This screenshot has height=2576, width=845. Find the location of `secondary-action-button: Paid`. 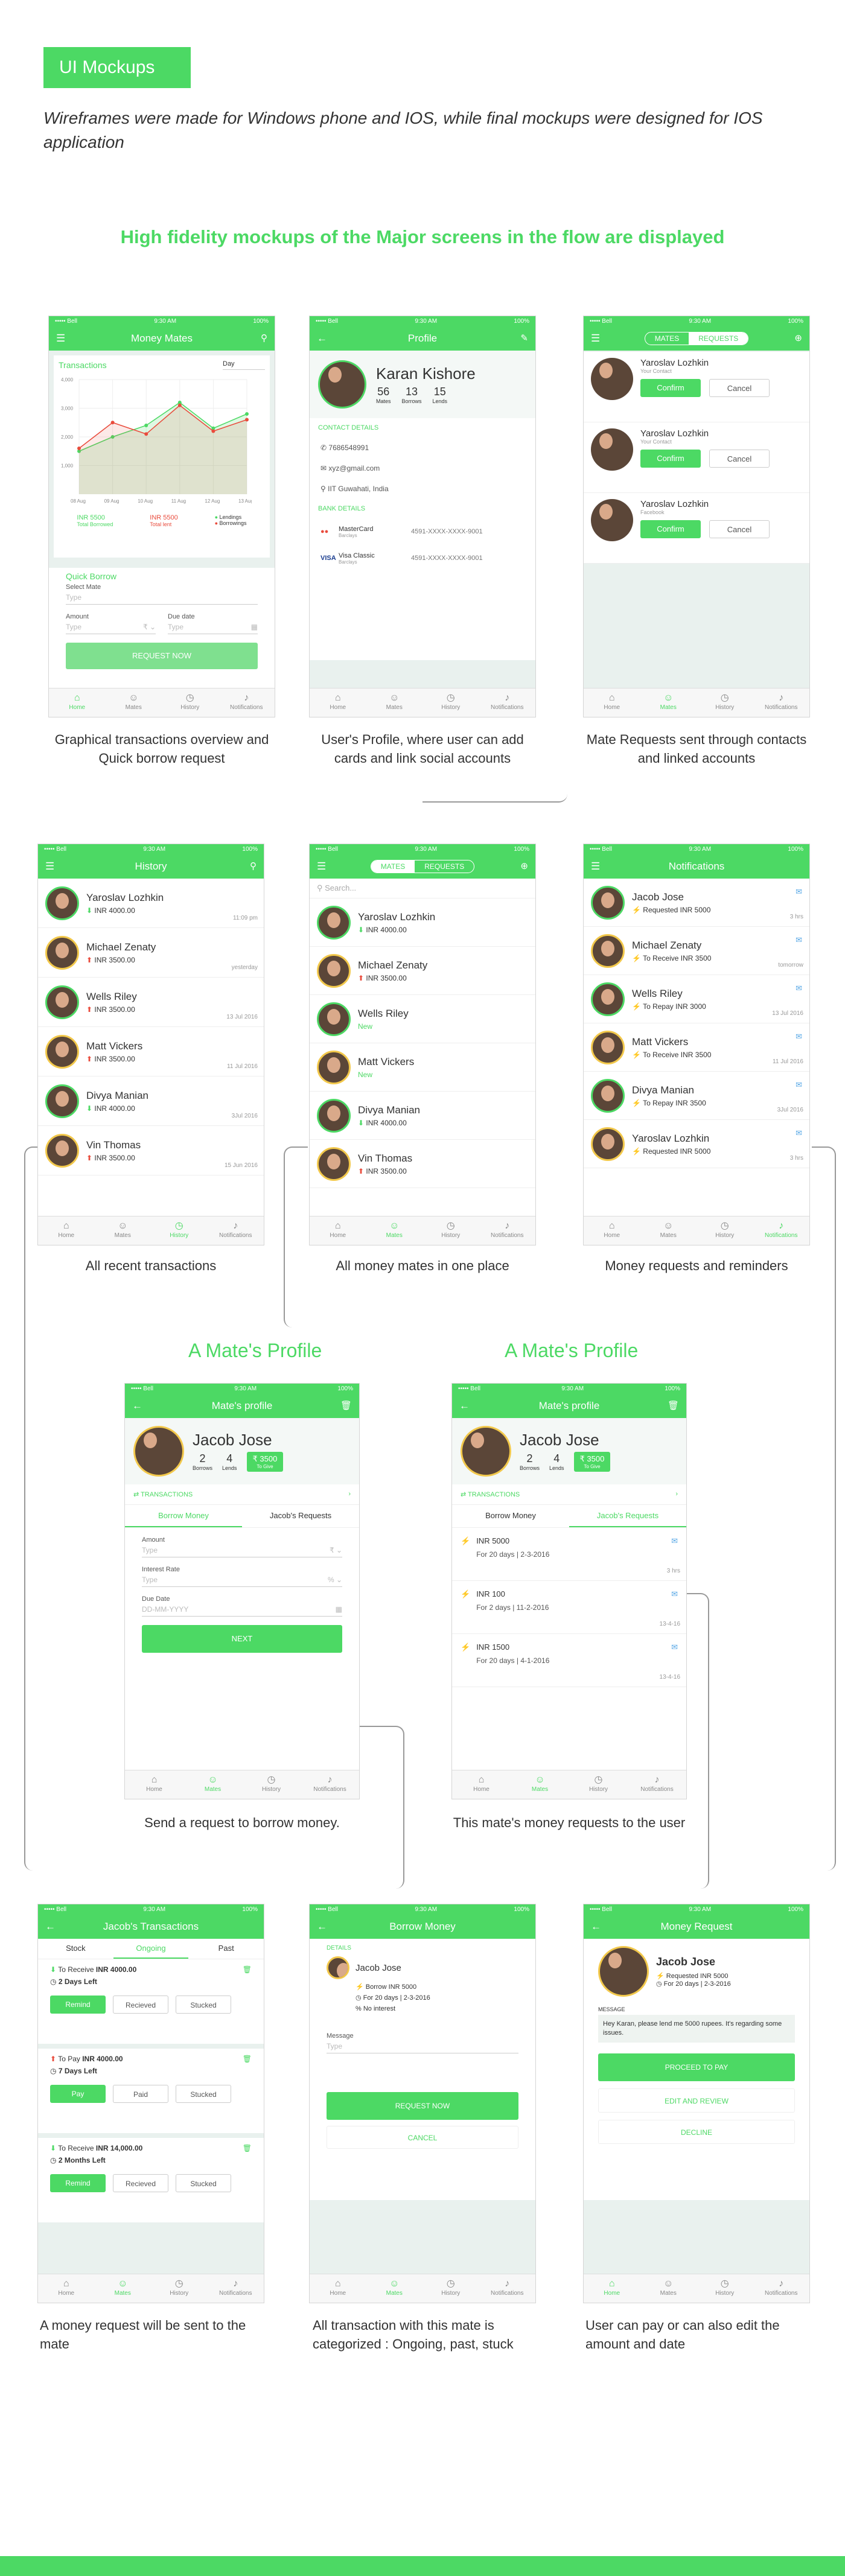

secondary-action-button: Paid is located at coordinates (140, 2094).